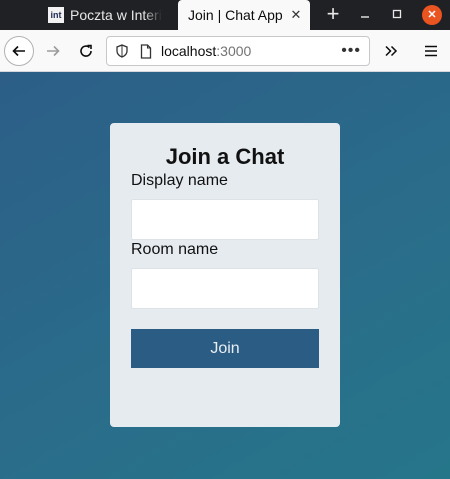 This screenshot has height=479, width=450. I want to click on shield-icon, so click(122, 51).